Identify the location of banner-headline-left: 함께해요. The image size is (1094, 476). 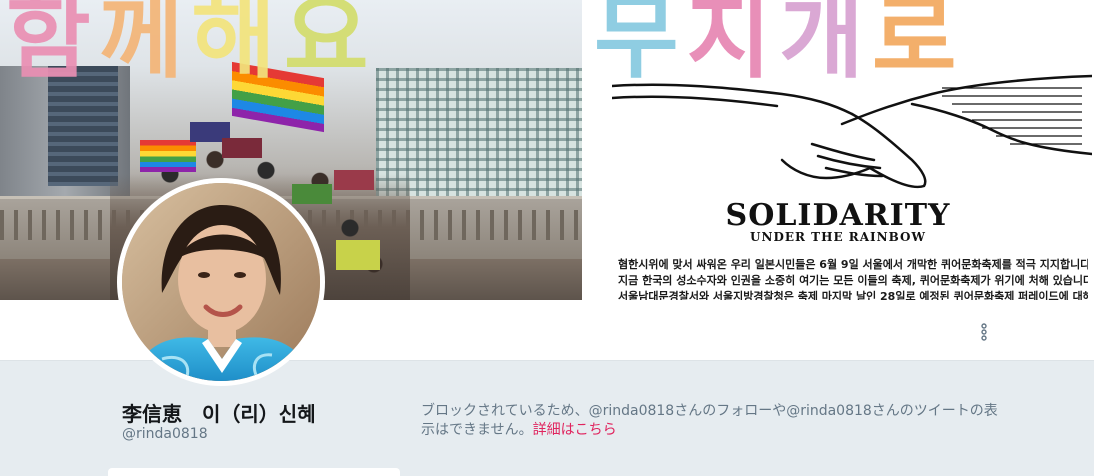
(191, 43).